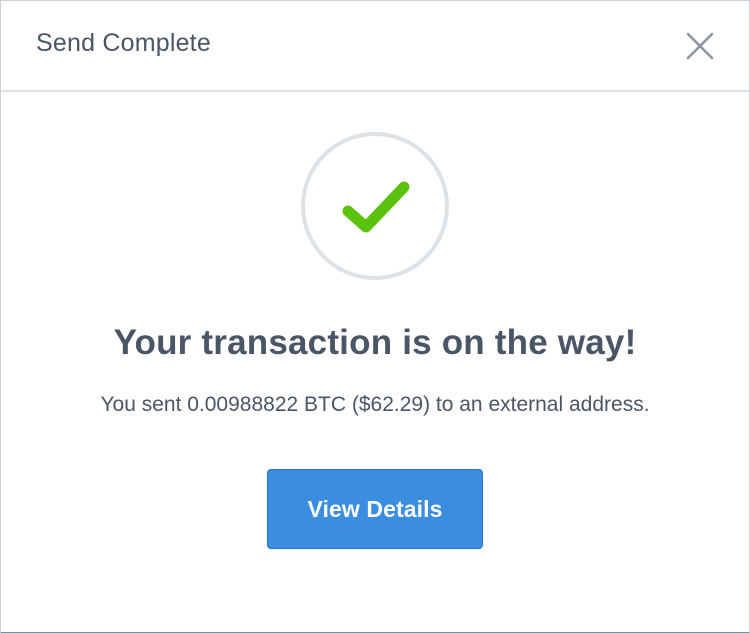 The width and height of the screenshot is (750, 633). I want to click on dialog-title: Send Complete, so click(123, 43).